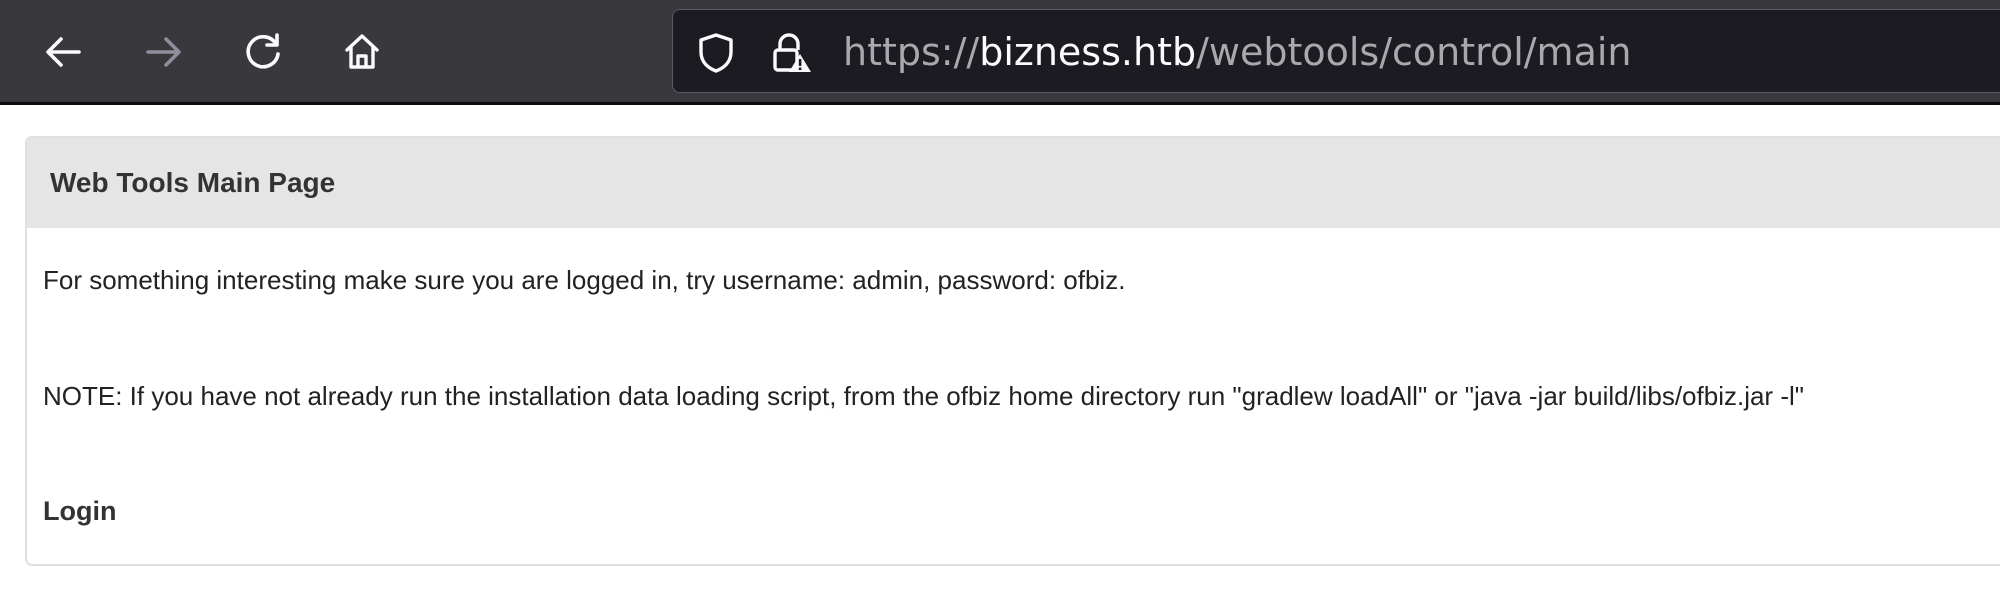 The width and height of the screenshot is (2000, 590). Describe the element at coordinates (1088, 52) in the screenshot. I see `url-host: bizness.htb` at that location.